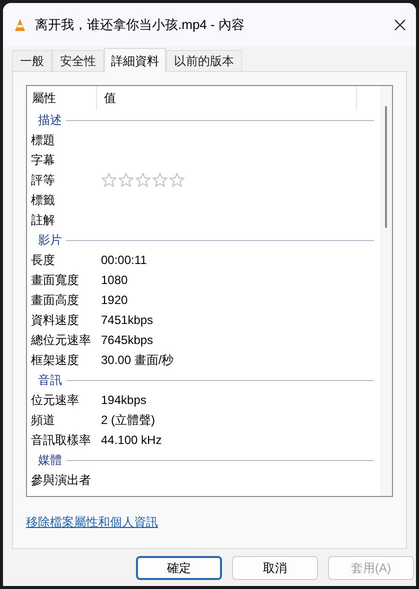 The height and width of the screenshot is (589, 419). I want to click on property-name: 音訊取樣率, so click(61, 440).